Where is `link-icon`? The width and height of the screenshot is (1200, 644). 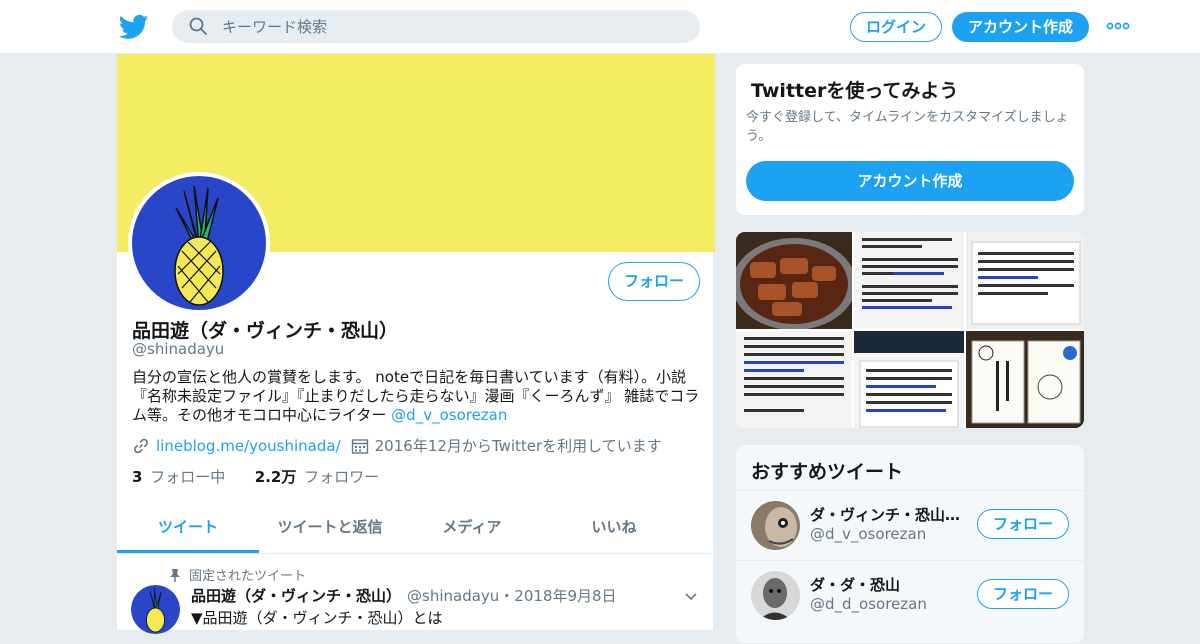 link-icon is located at coordinates (141, 445).